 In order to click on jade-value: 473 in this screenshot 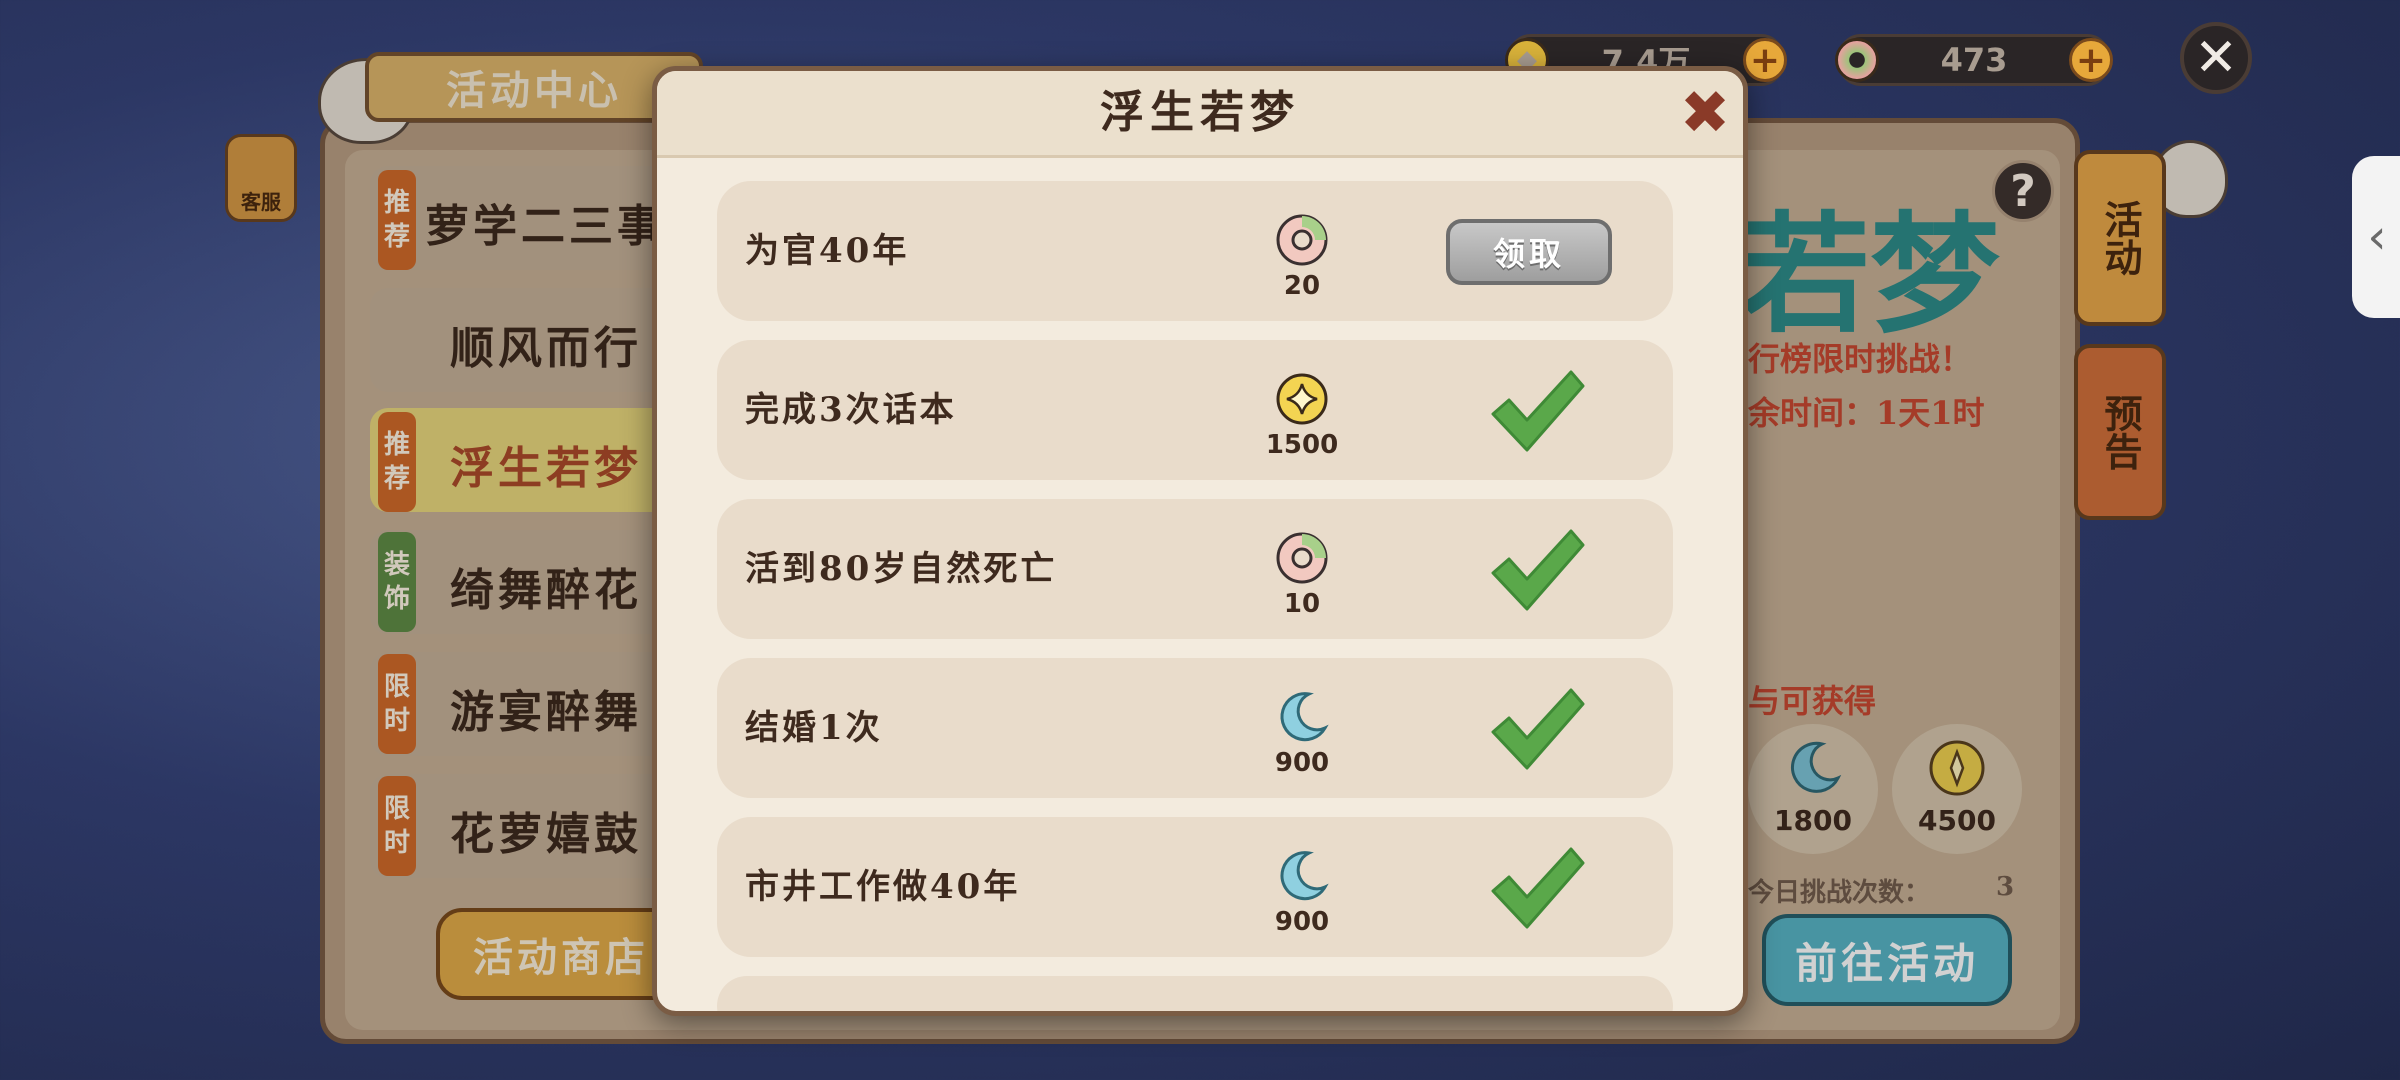, I will do `click(1974, 60)`.